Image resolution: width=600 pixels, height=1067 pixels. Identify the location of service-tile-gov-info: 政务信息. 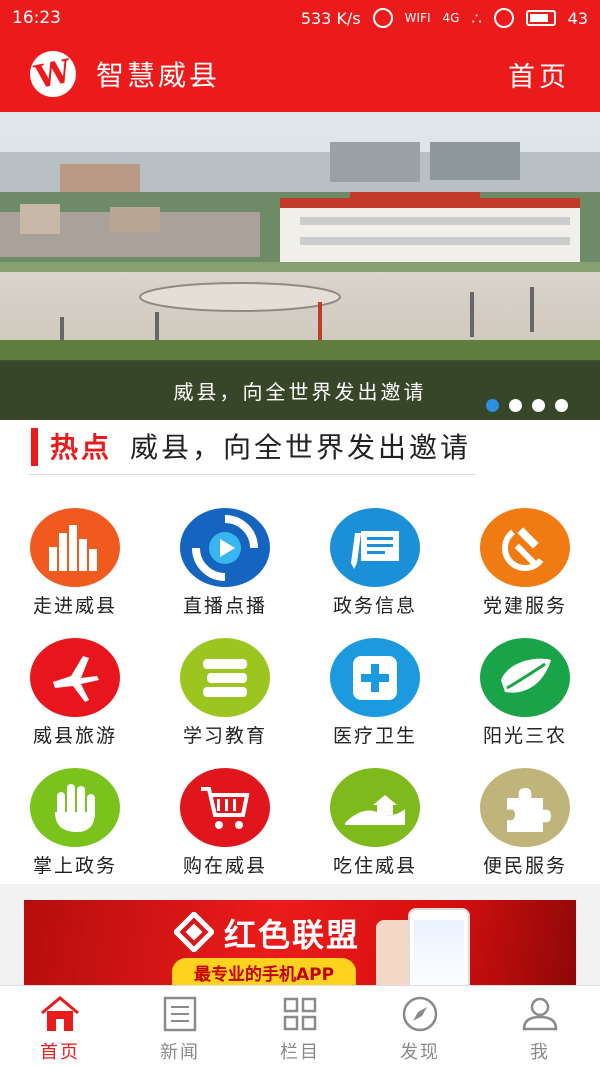
(375, 553).